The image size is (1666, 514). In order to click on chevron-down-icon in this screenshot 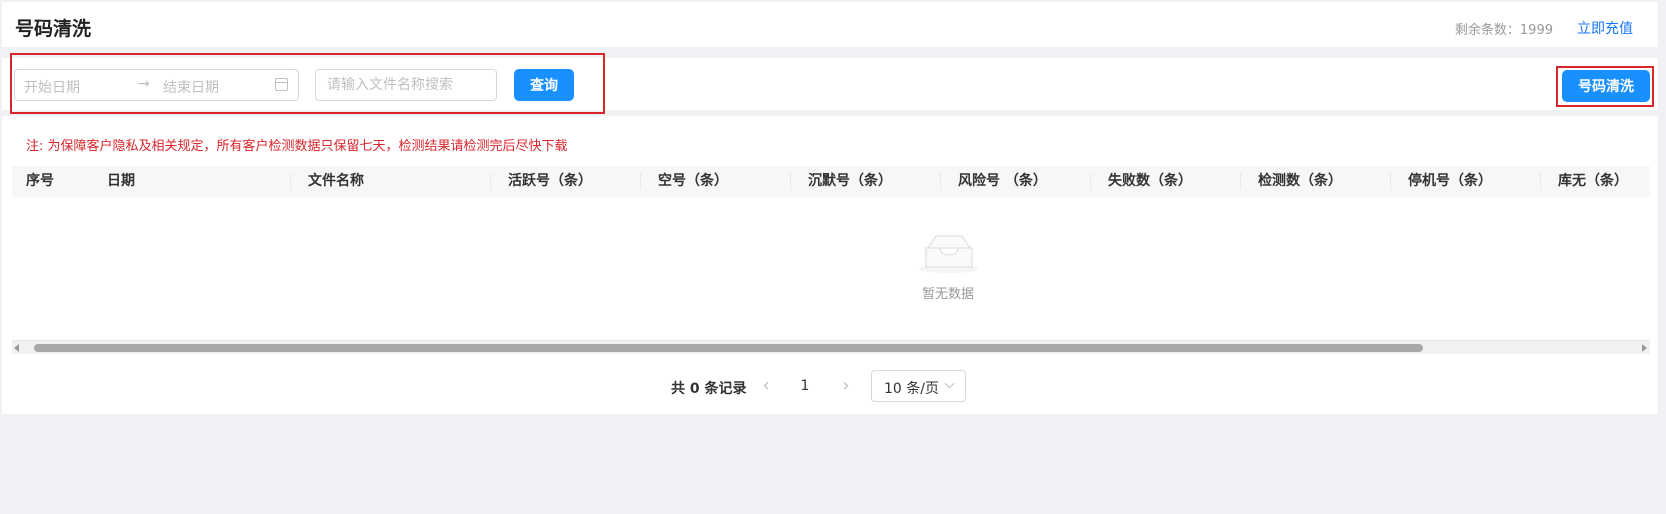, I will do `click(949, 383)`.